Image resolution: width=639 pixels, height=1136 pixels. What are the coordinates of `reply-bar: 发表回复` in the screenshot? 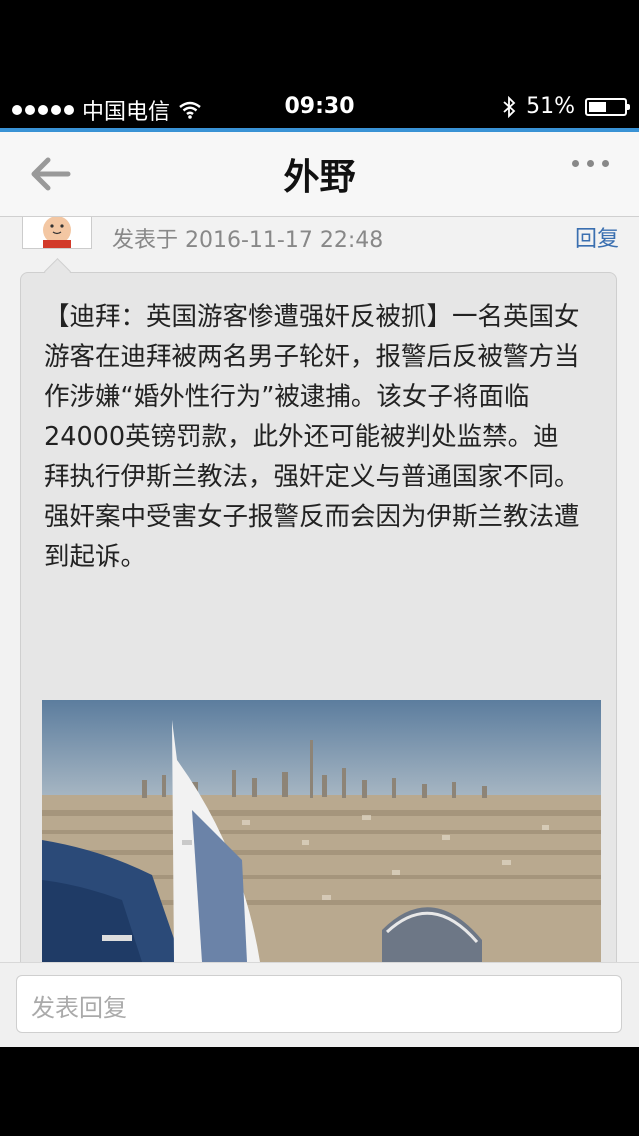 It's located at (319, 1004).